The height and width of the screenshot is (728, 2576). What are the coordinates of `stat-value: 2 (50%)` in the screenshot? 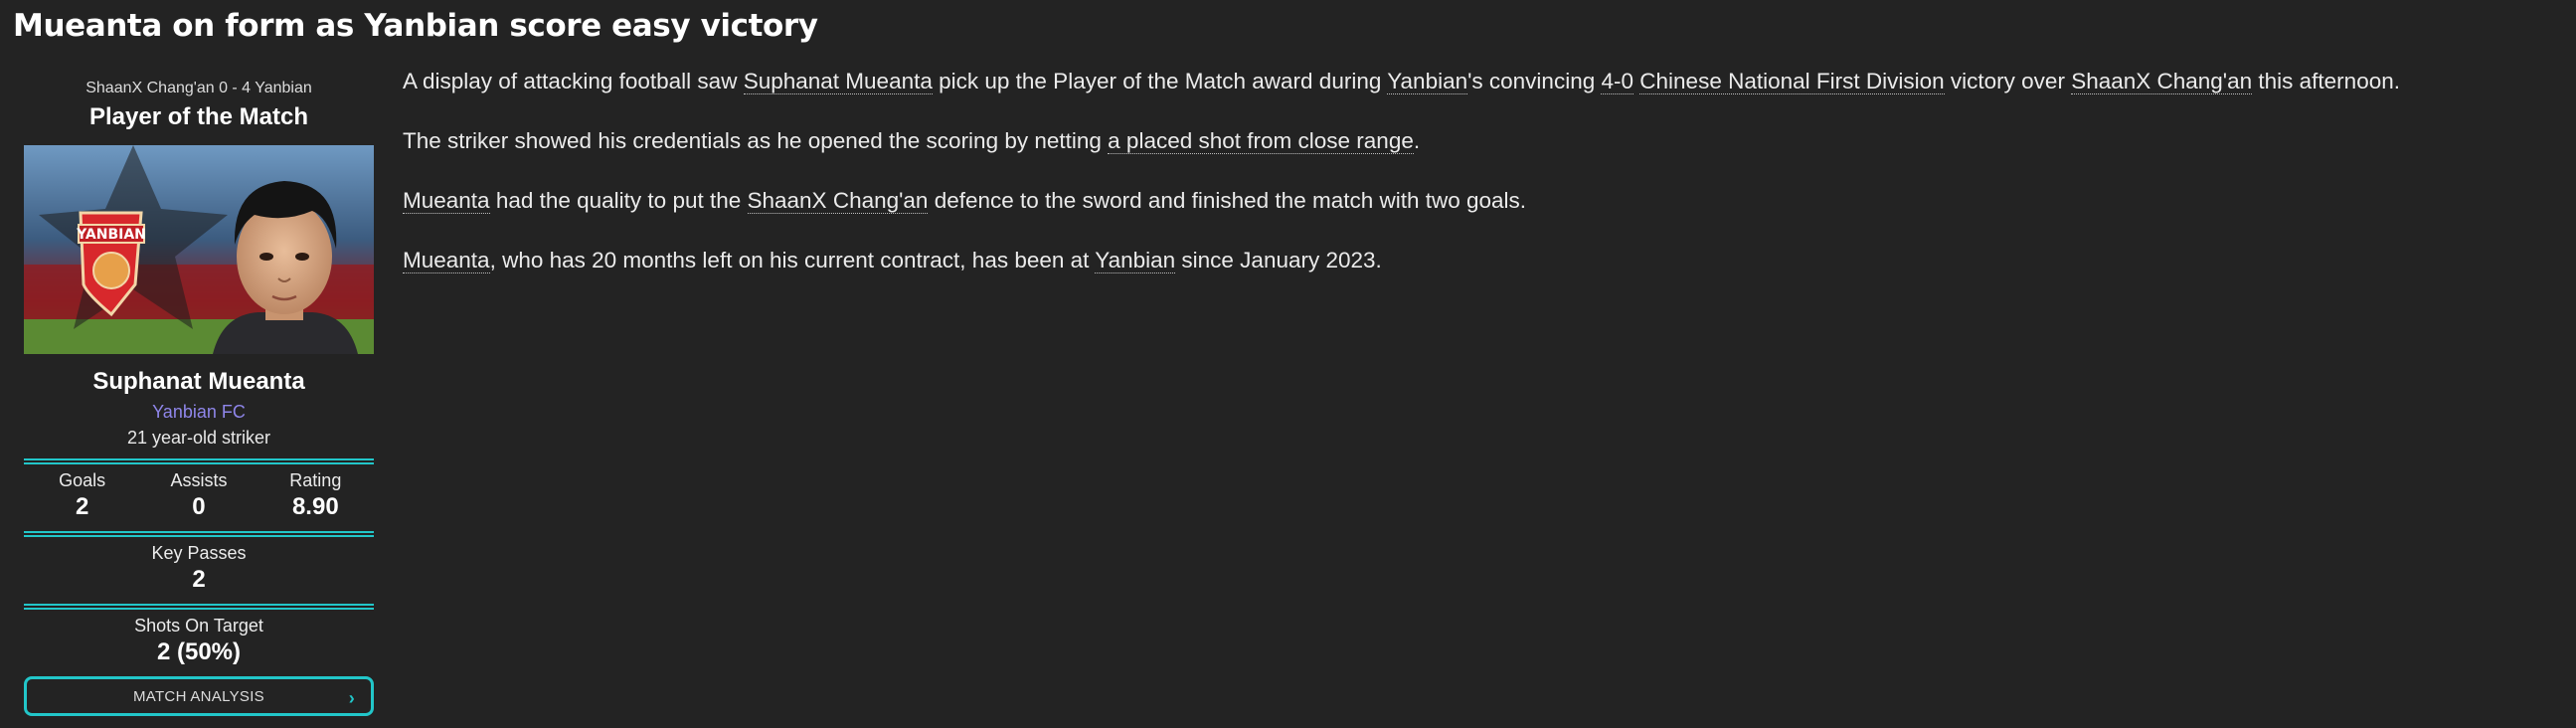 It's located at (199, 651).